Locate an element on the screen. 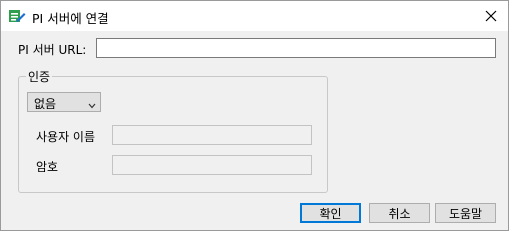 This screenshot has width=509, height=240. close-icon is located at coordinates (491, 16).